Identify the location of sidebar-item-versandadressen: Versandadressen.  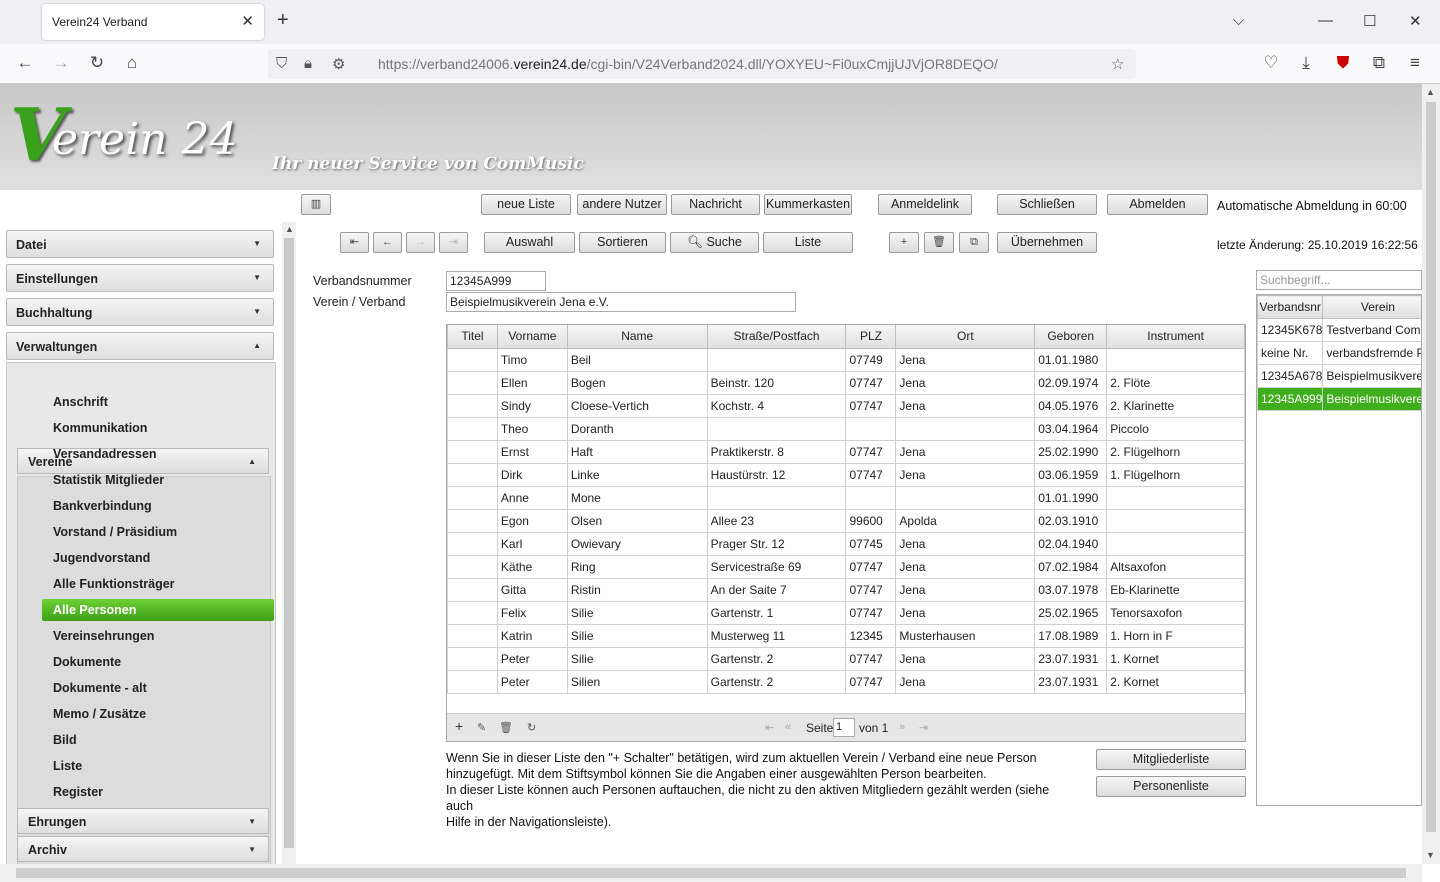
(158, 454).